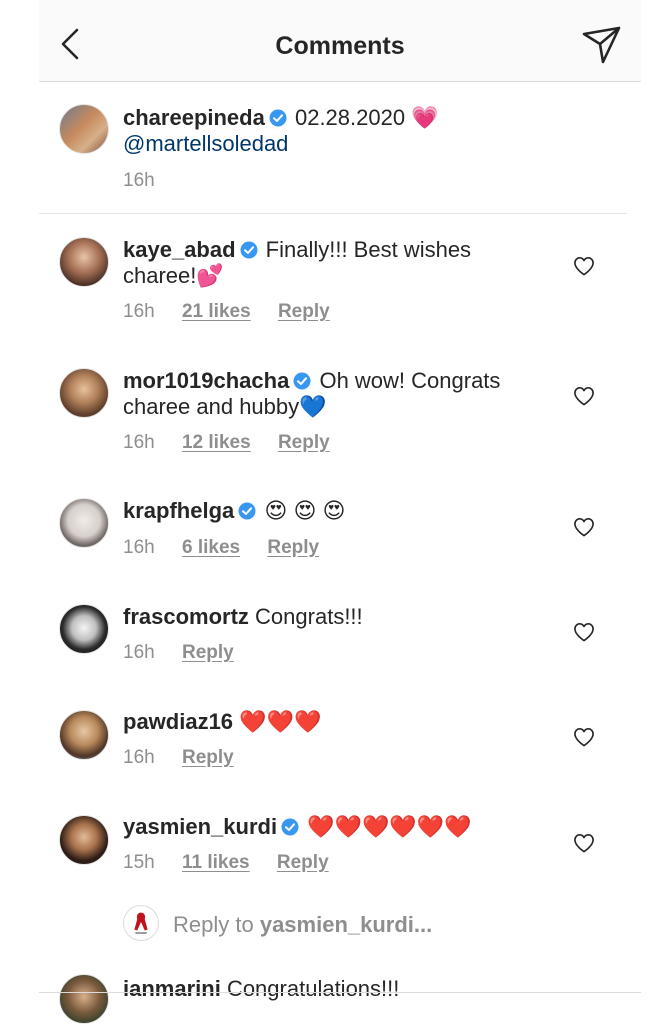  Describe the element at coordinates (305, 510) in the screenshot. I see `comment-text: 😍 😍 😍` at that location.